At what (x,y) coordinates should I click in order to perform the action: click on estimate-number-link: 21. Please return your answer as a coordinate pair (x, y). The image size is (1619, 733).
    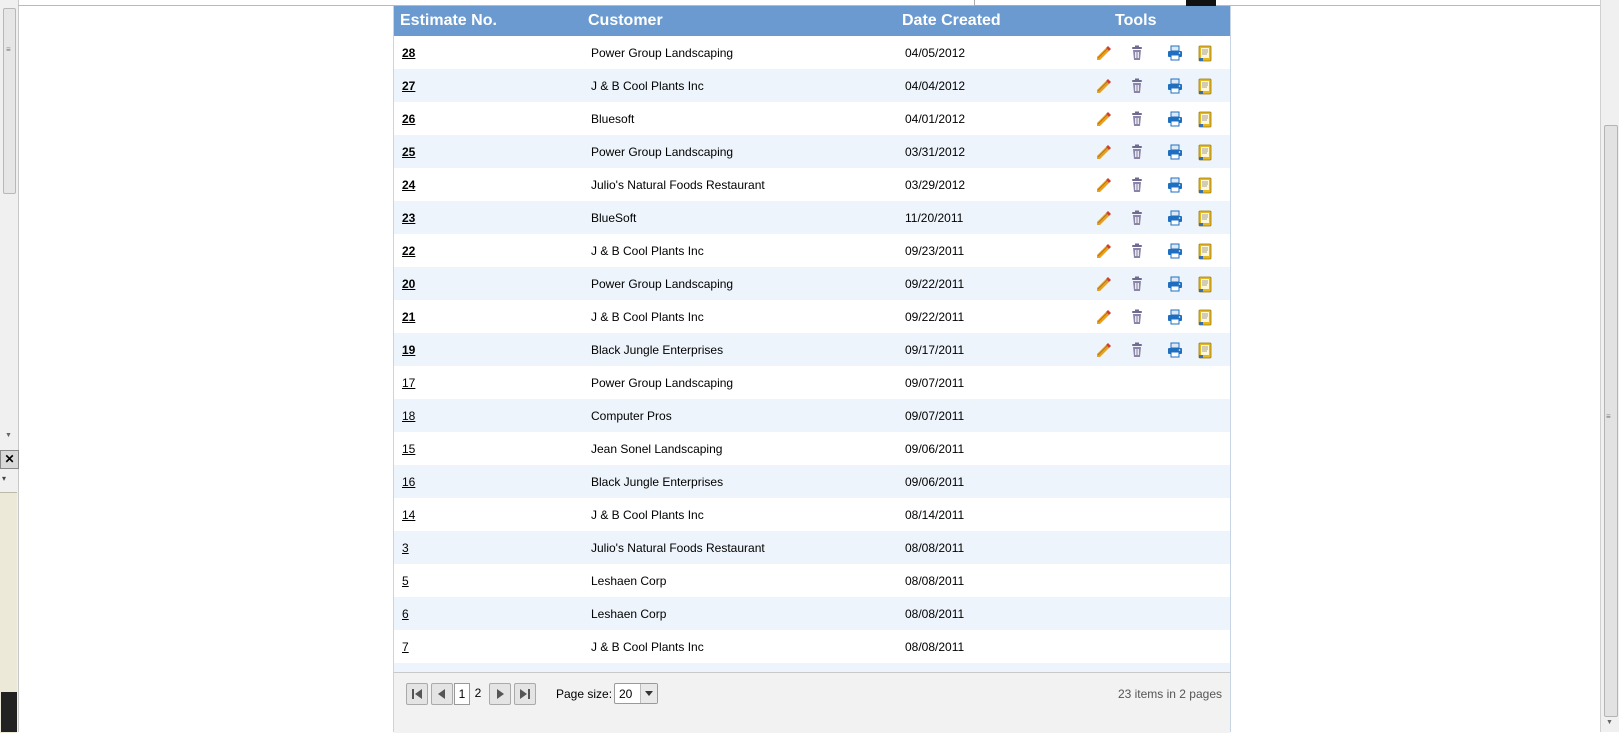
    Looking at the image, I should click on (408, 317).